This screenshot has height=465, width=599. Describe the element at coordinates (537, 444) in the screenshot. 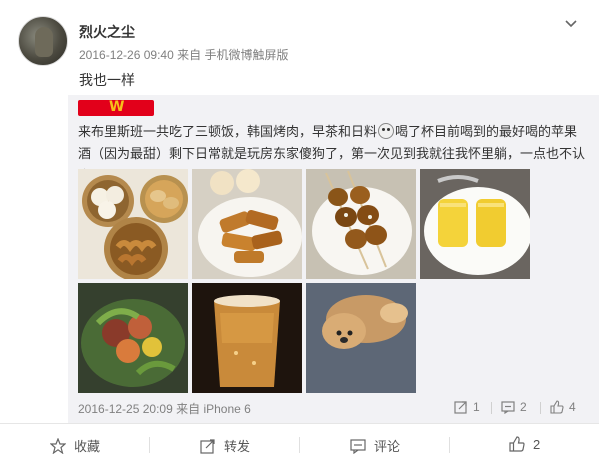

I see `like-count: 2` at that location.